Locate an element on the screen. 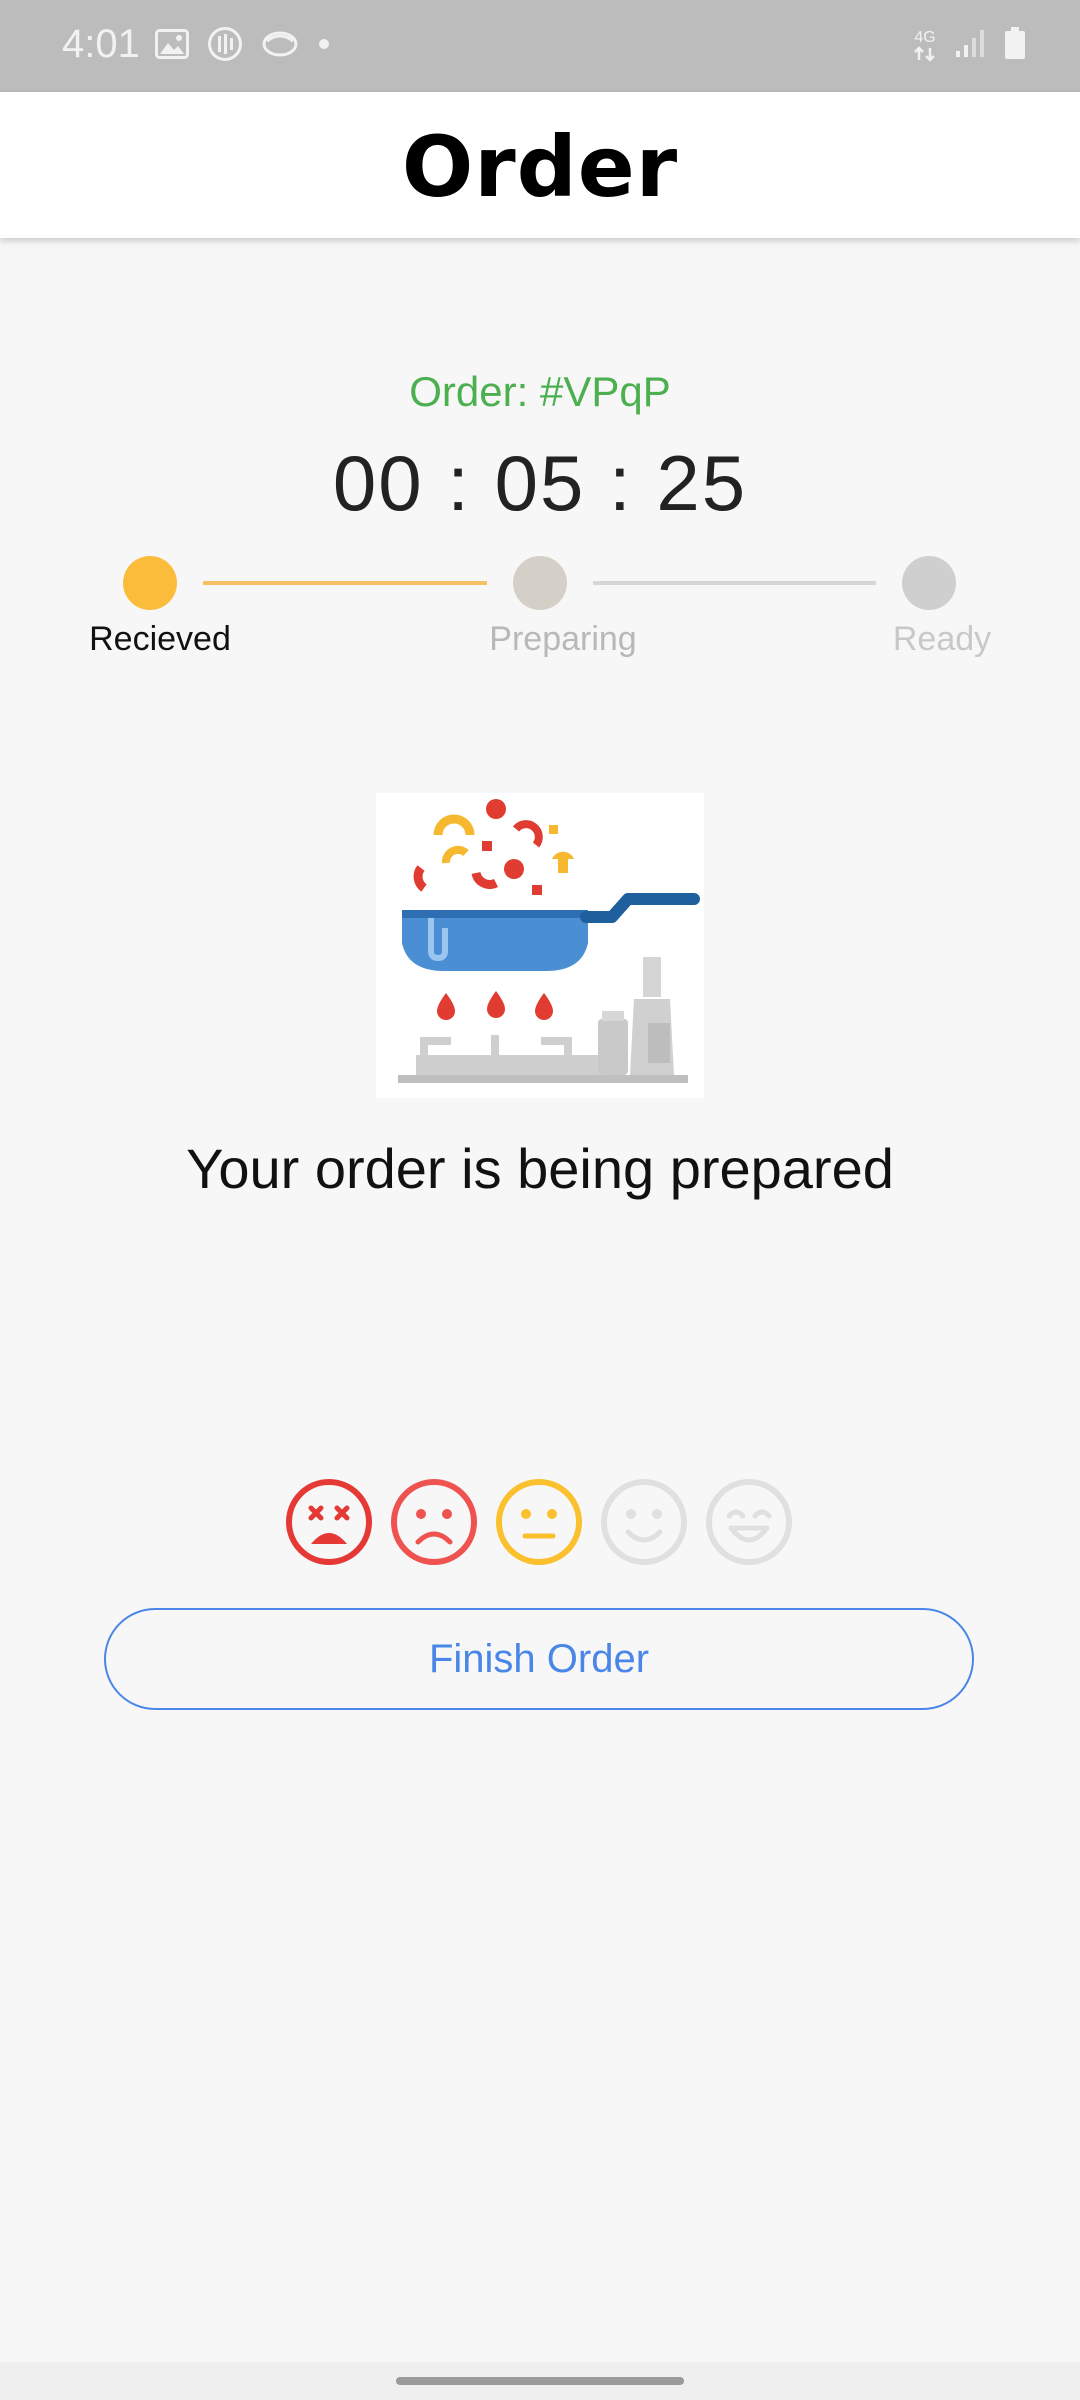 This screenshot has width=1080, height=2400. finish-order-button: Finish Order is located at coordinates (539, 1659).